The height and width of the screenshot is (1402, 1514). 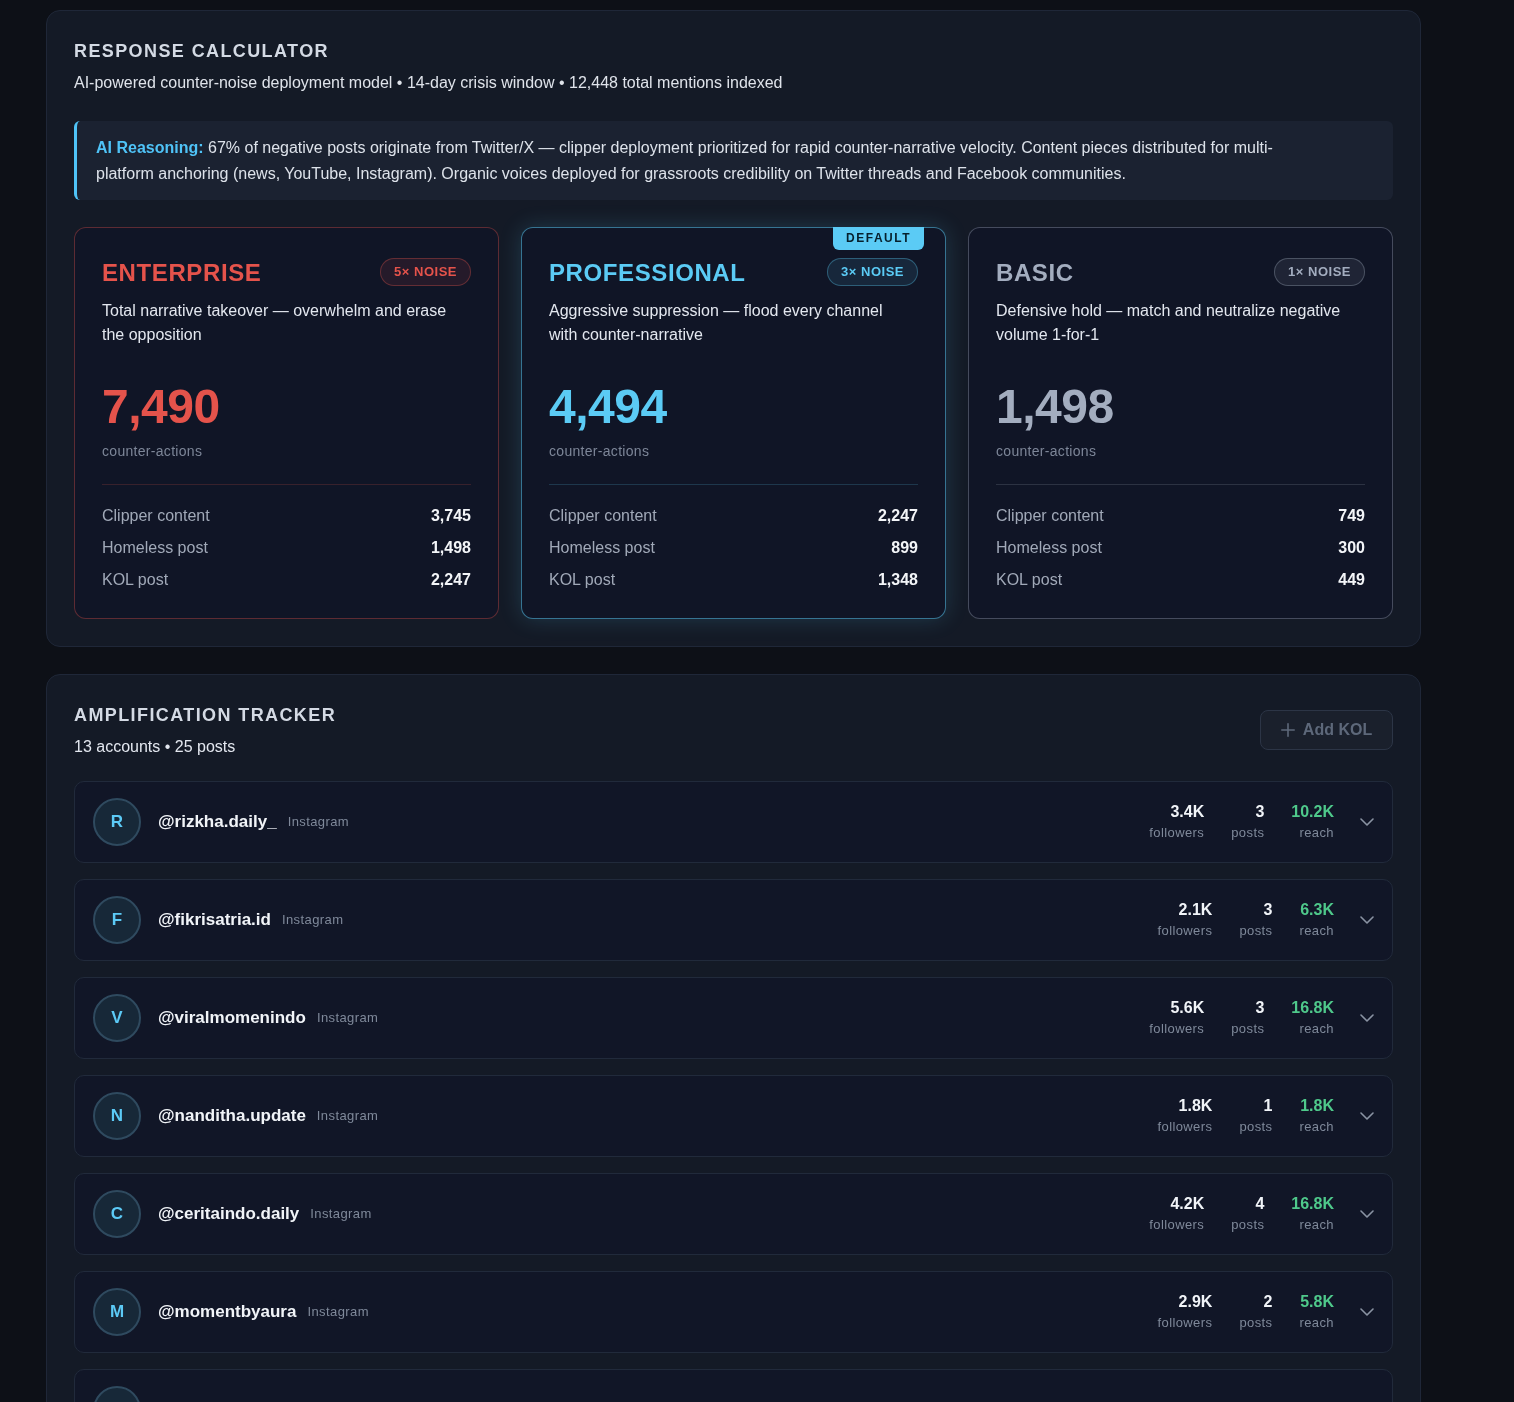 I want to click on tier-card: BASIC 1× NOISE Defensive hold — match and neutralize negative volume 1-for-1 1,498 counter-actions Clipper content 749 Homeless post 300 KOL post 449, so click(x=1180, y=423).